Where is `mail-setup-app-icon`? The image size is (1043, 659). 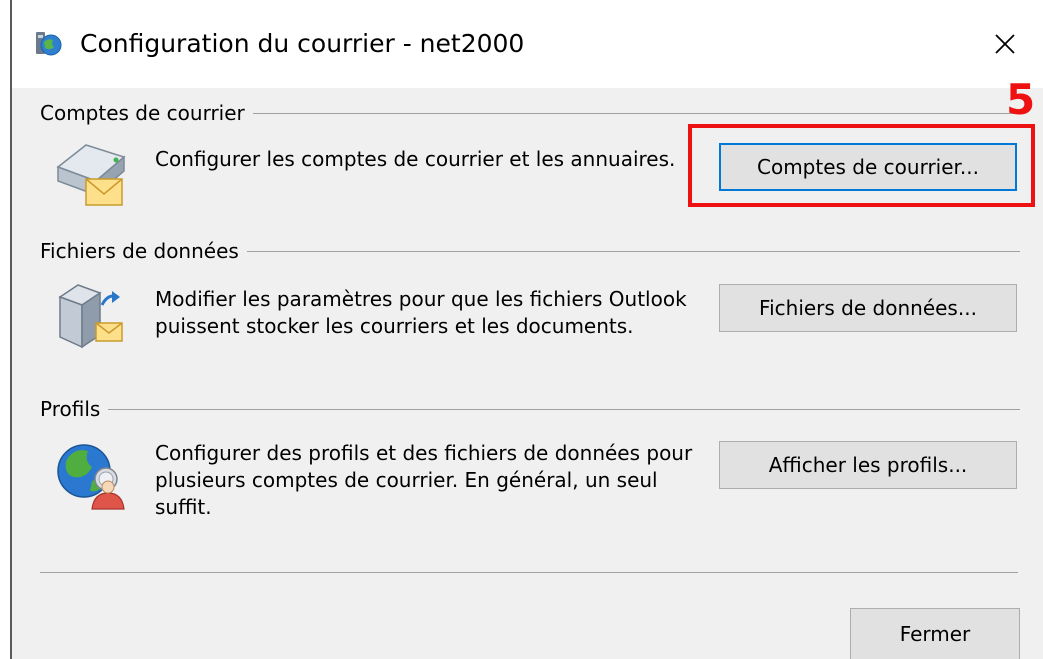 mail-setup-app-icon is located at coordinates (49, 44).